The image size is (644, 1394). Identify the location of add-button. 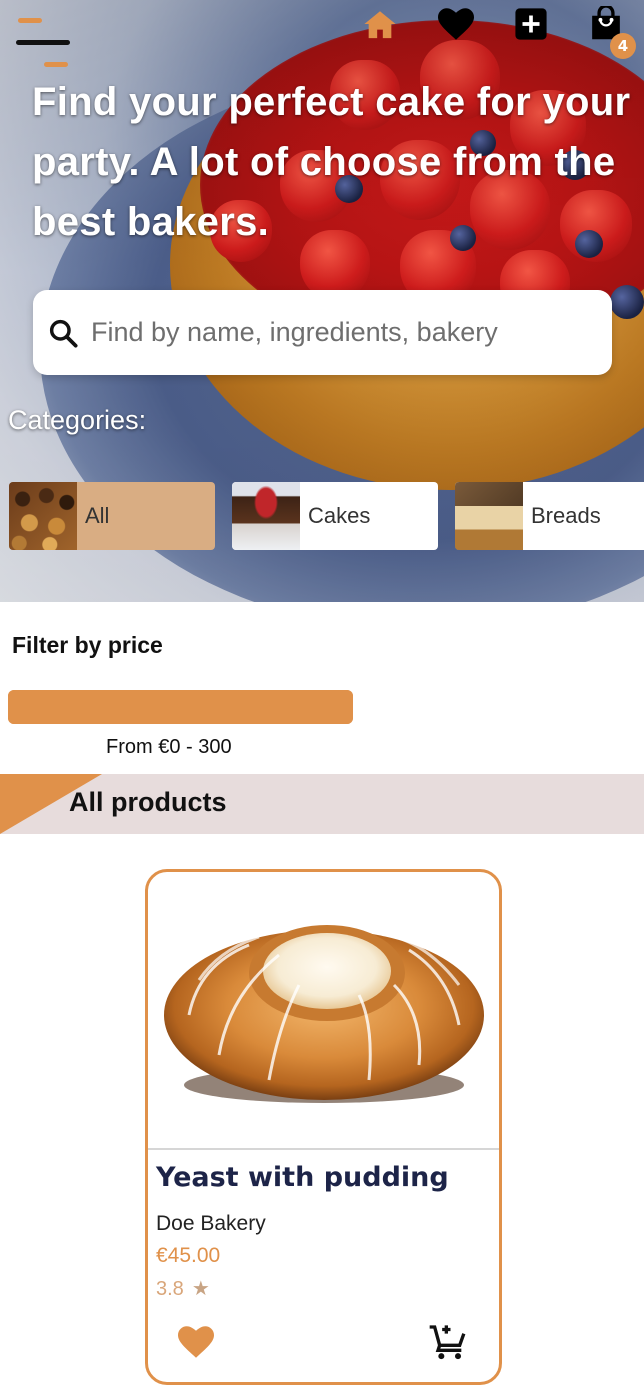
(531, 24).